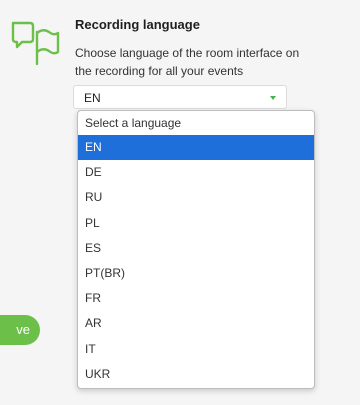 This screenshot has width=360, height=405. Describe the element at coordinates (196, 148) in the screenshot. I see `language-option-en: EN` at that location.